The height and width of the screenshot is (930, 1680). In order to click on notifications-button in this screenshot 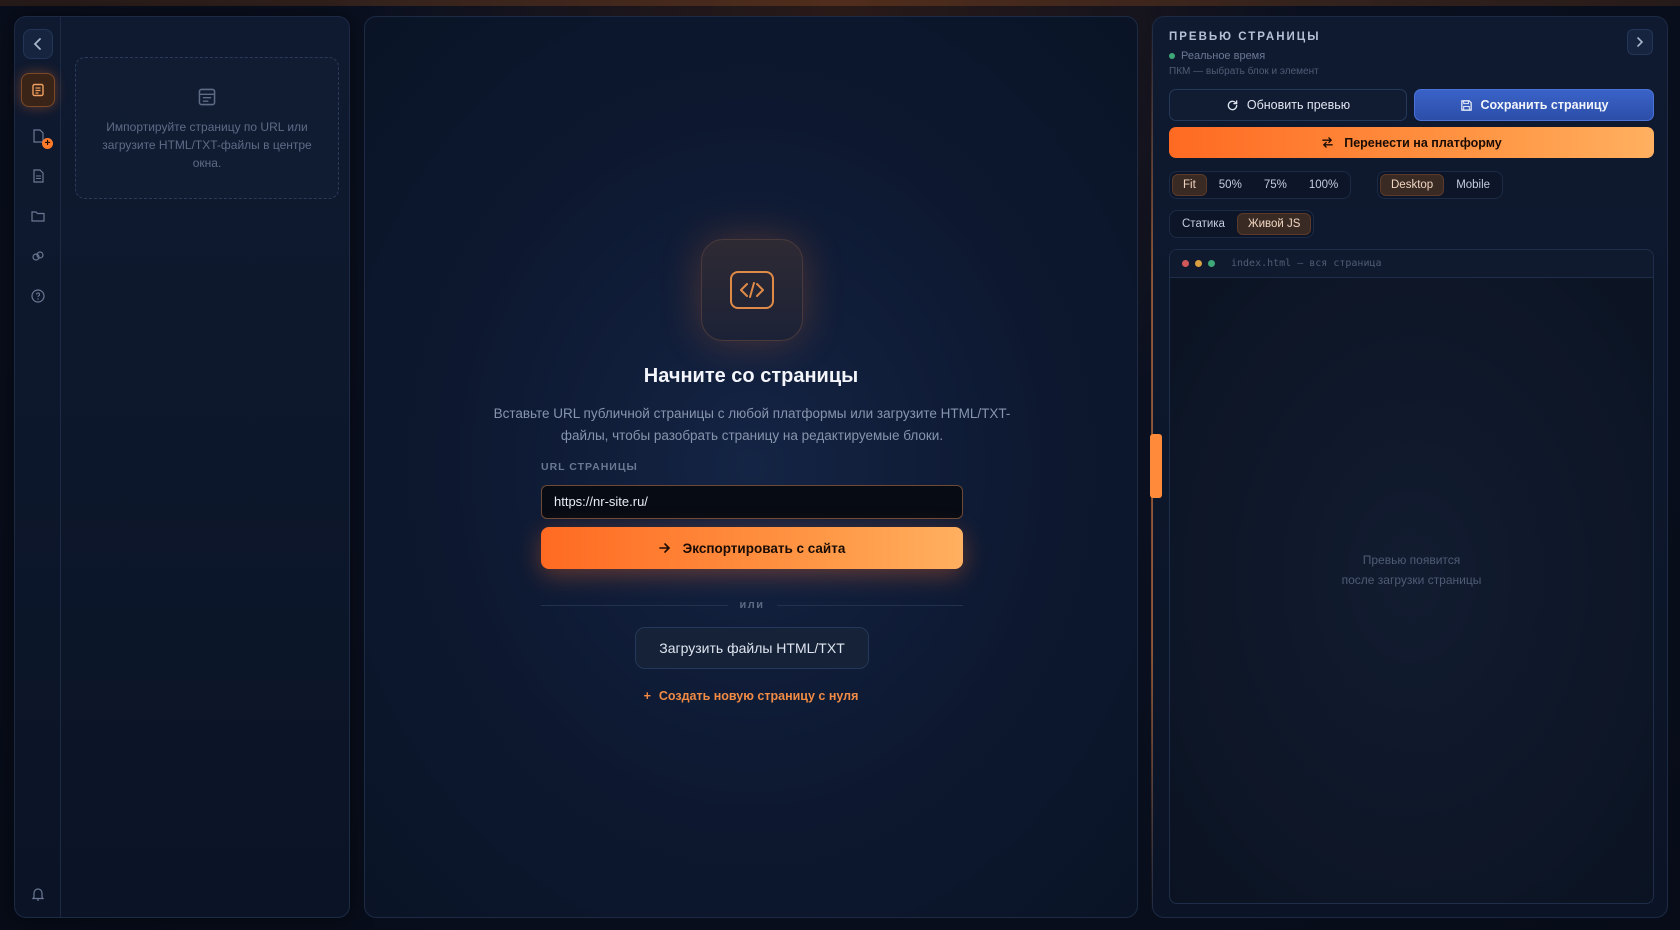, I will do `click(38, 894)`.